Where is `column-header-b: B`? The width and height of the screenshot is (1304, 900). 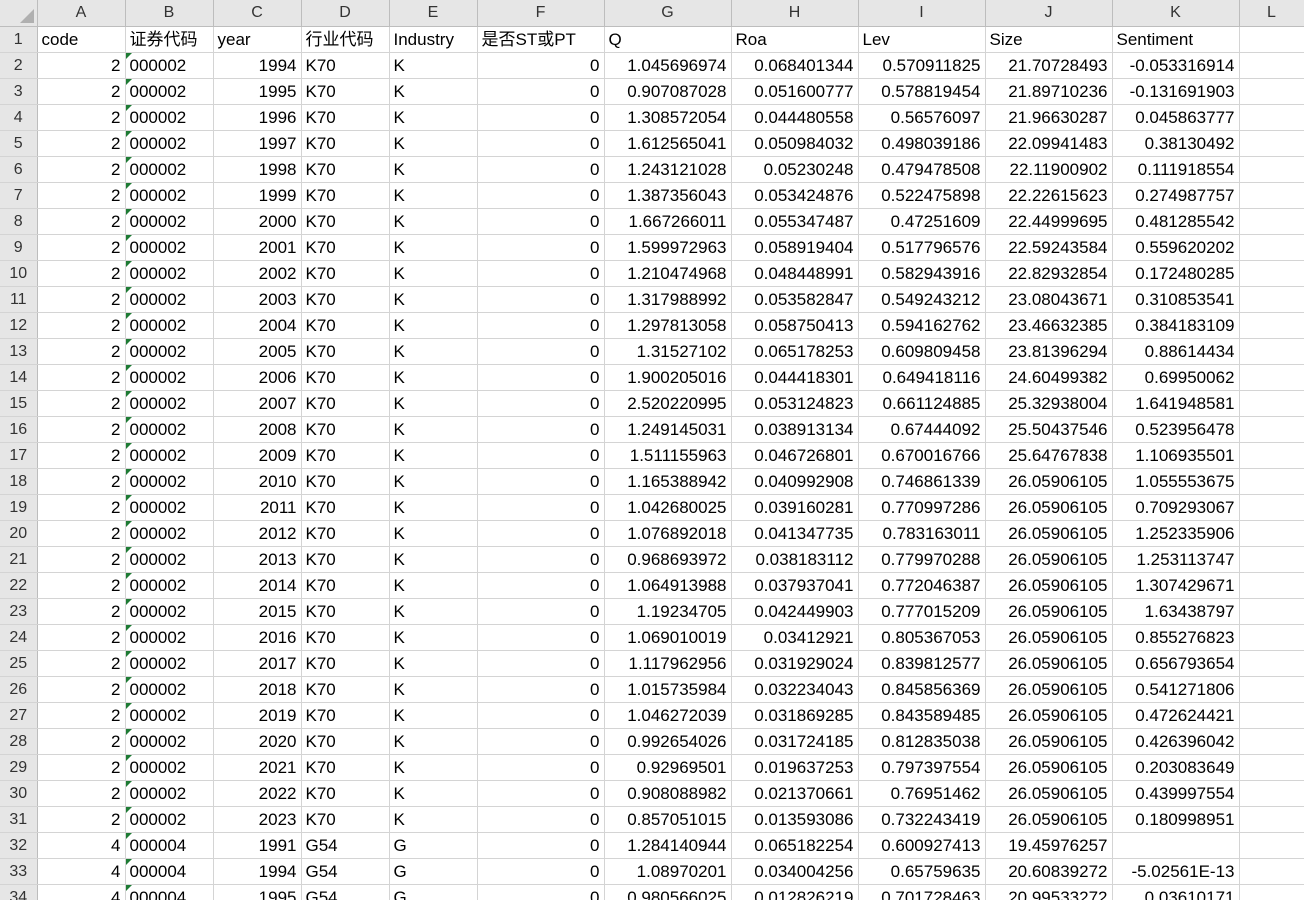
column-header-b: B is located at coordinates (169, 13).